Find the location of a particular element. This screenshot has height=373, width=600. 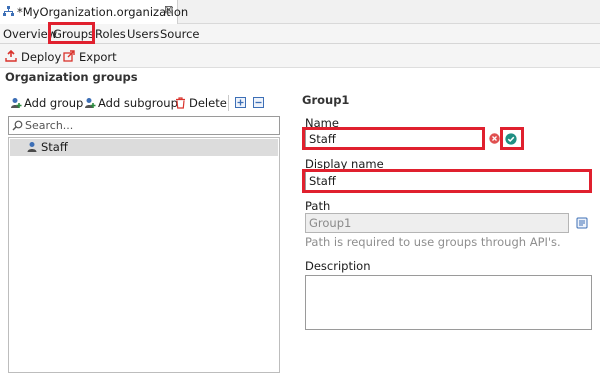

group-title: Group1 is located at coordinates (326, 100).